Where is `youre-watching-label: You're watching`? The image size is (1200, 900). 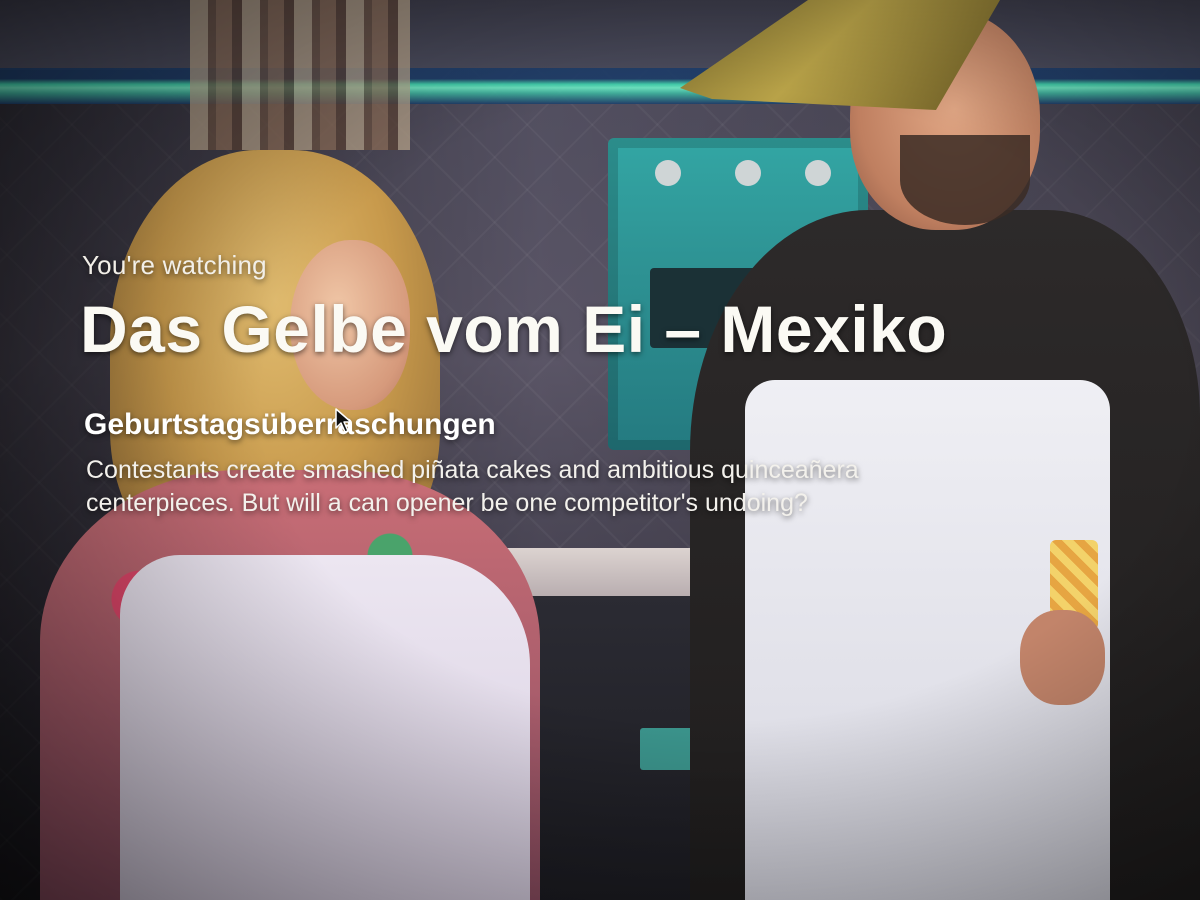
youre-watching-label: You're watching is located at coordinates (174, 265).